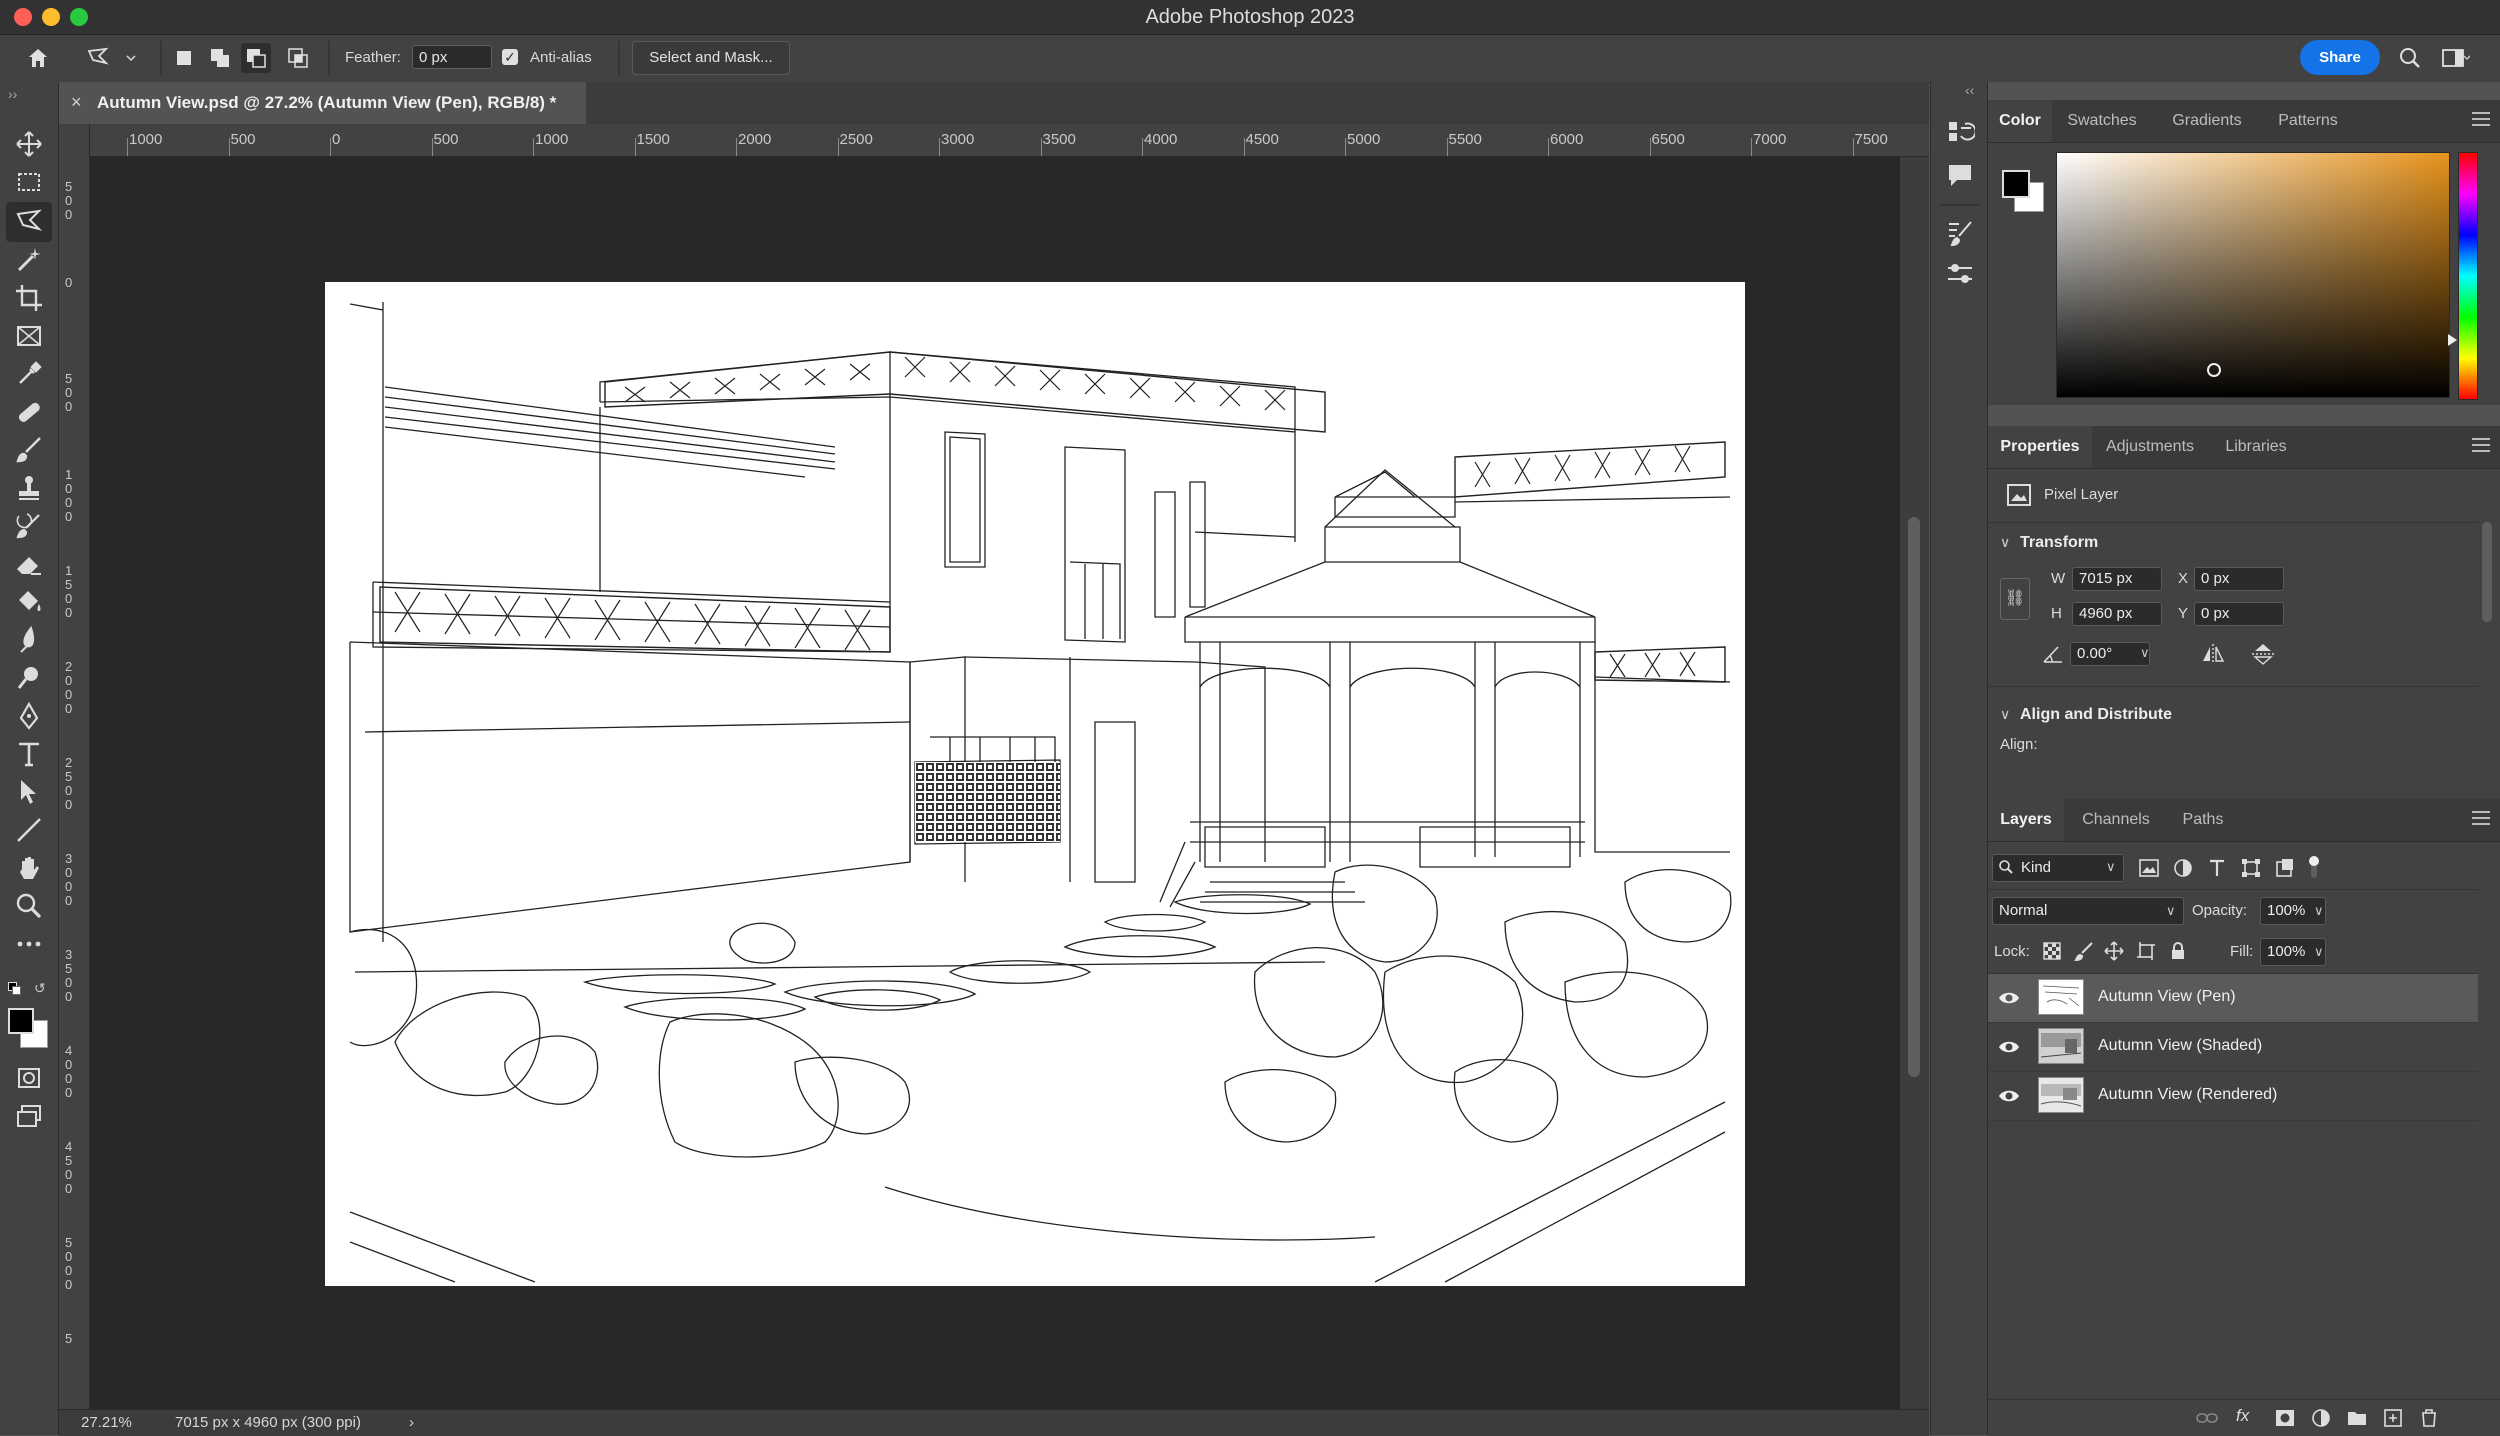 Image resolution: width=2500 pixels, height=1436 pixels. Describe the element at coordinates (2429, 1418) in the screenshot. I see `delete-layer-trash-icon` at that location.